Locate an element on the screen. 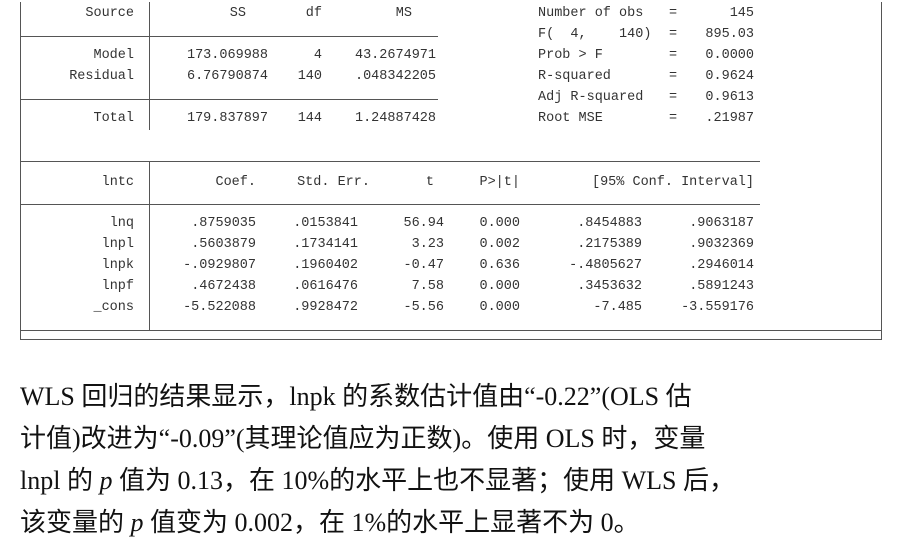  coef-vertical-rule is located at coordinates (149, 246).